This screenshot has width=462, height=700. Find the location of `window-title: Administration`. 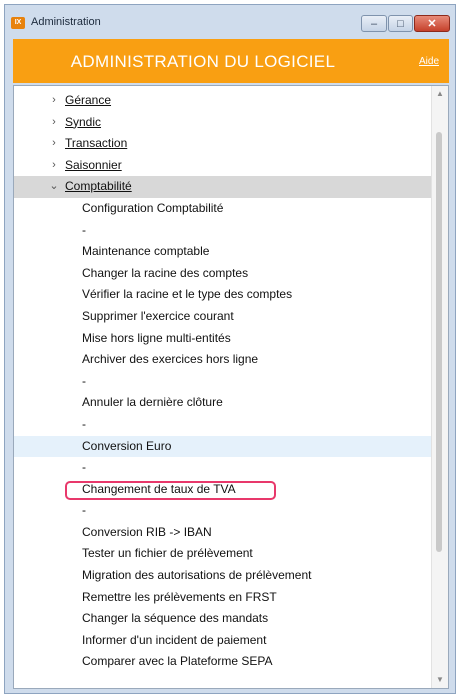

window-title: Administration is located at coordinates (66, 22).